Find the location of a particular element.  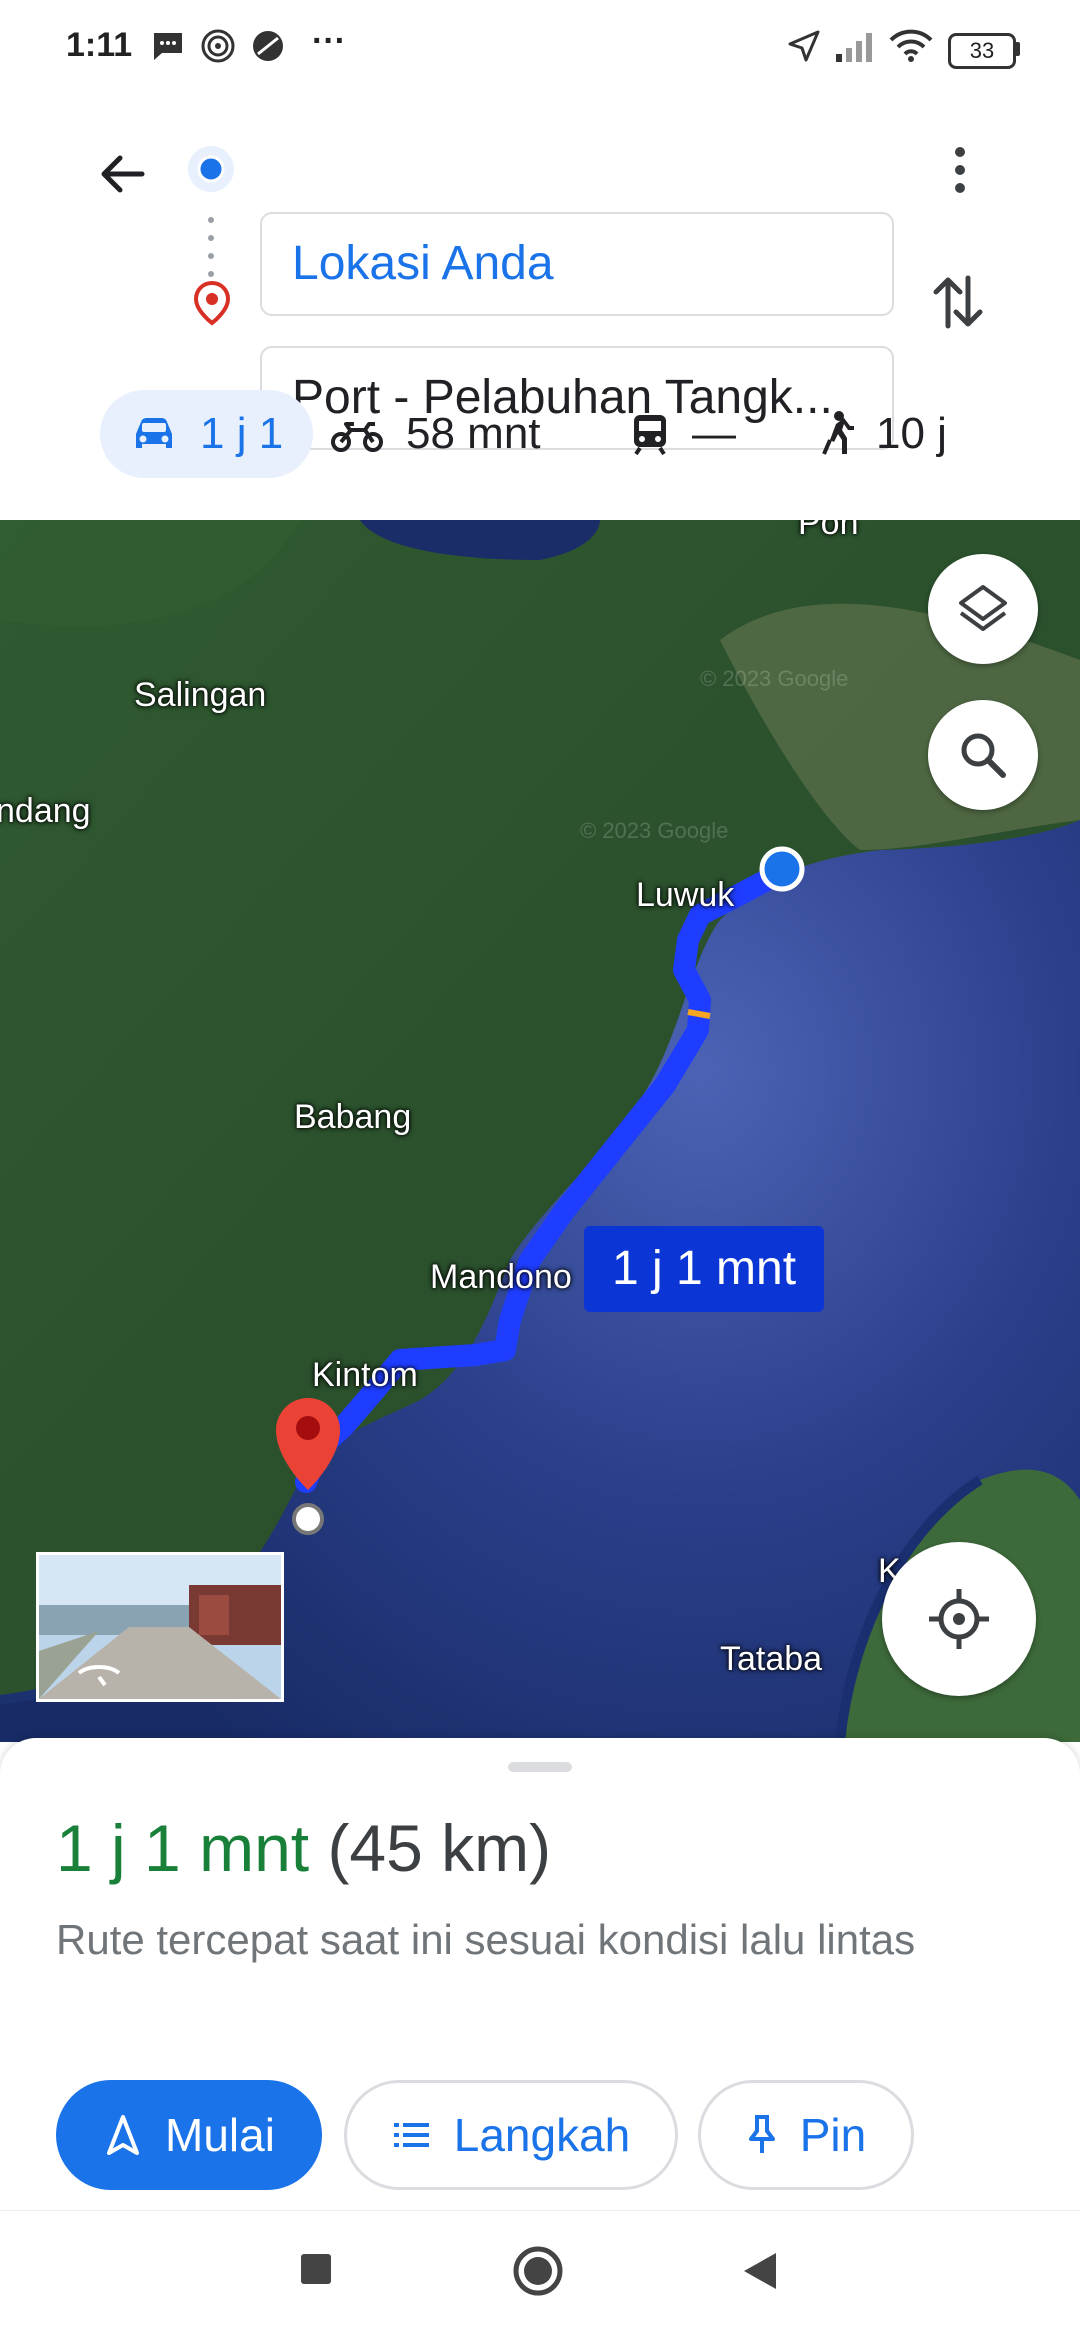

more-options-icon is located at coordinates (960, 170).